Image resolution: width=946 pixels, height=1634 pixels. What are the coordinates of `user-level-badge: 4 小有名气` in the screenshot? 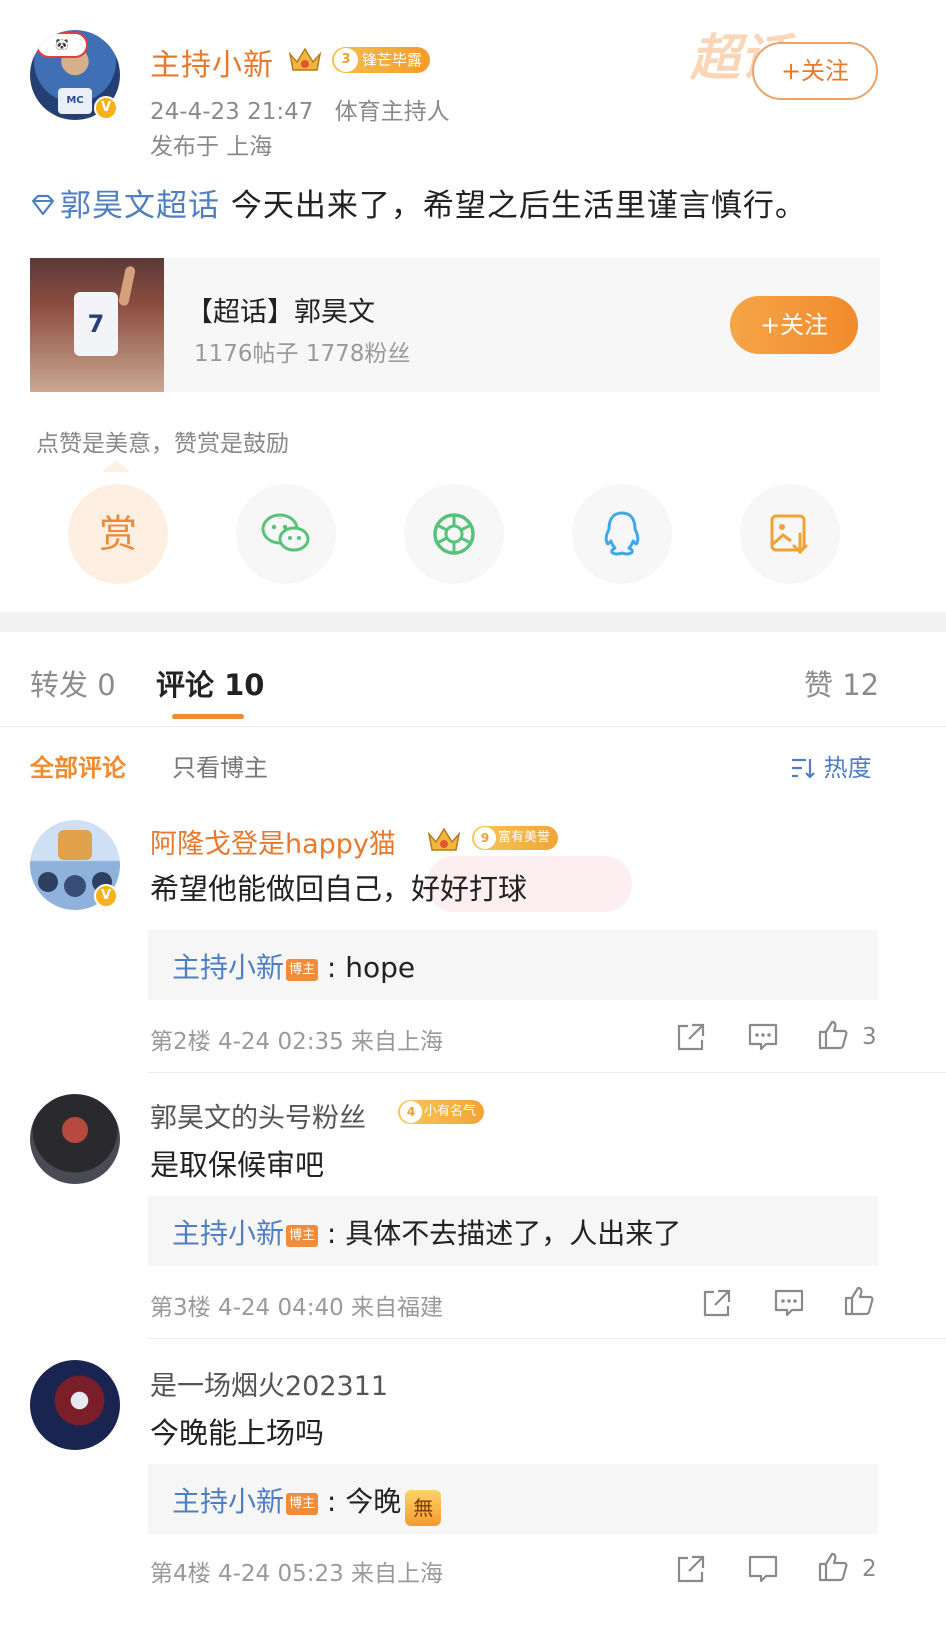 It's located at (441, 1112).